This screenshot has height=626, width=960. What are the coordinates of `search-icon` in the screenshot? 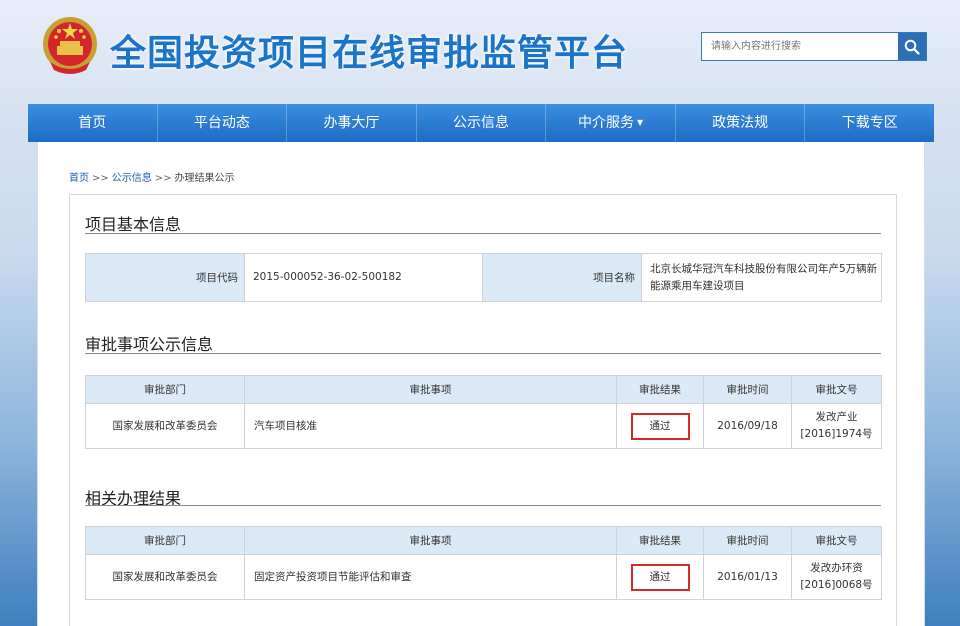 It's located at (912, 47).